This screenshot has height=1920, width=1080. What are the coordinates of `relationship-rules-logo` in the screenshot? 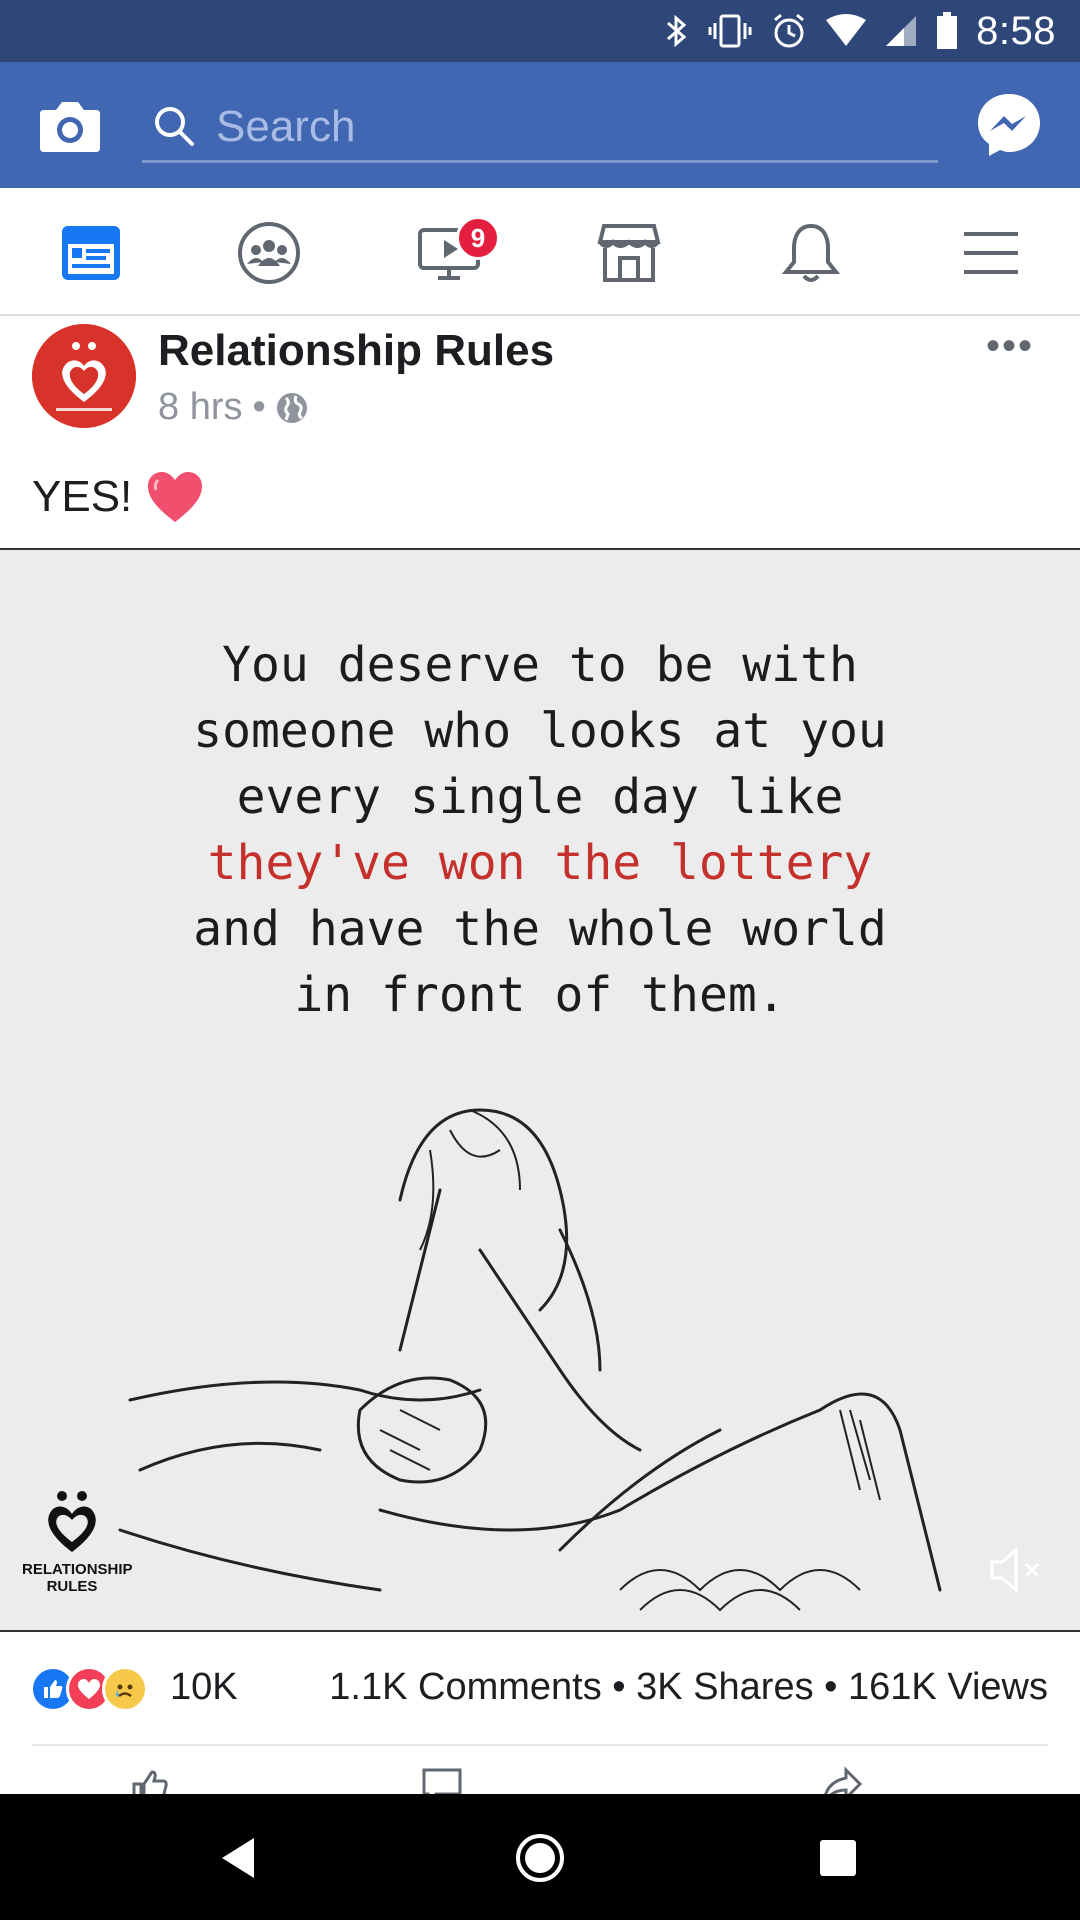 It's located at (84, 376).